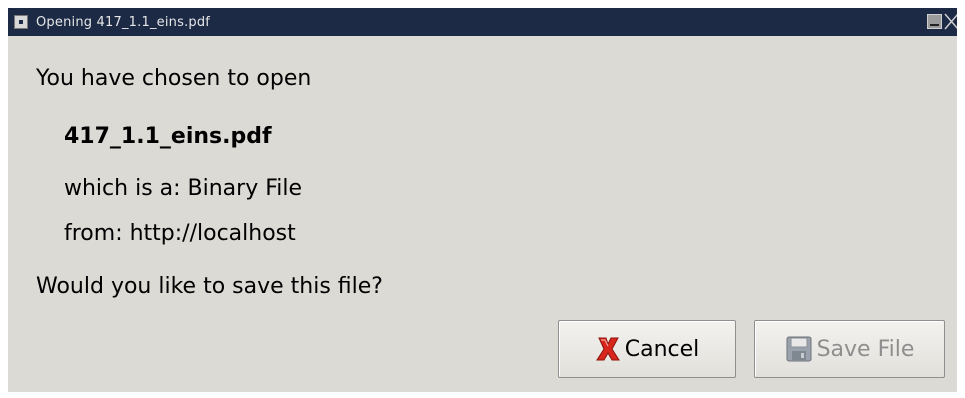 This screenshot has width=965, height=398. I want to click on title-bar: Opening 417_1.1_eins.pdf, so click(482, 22).